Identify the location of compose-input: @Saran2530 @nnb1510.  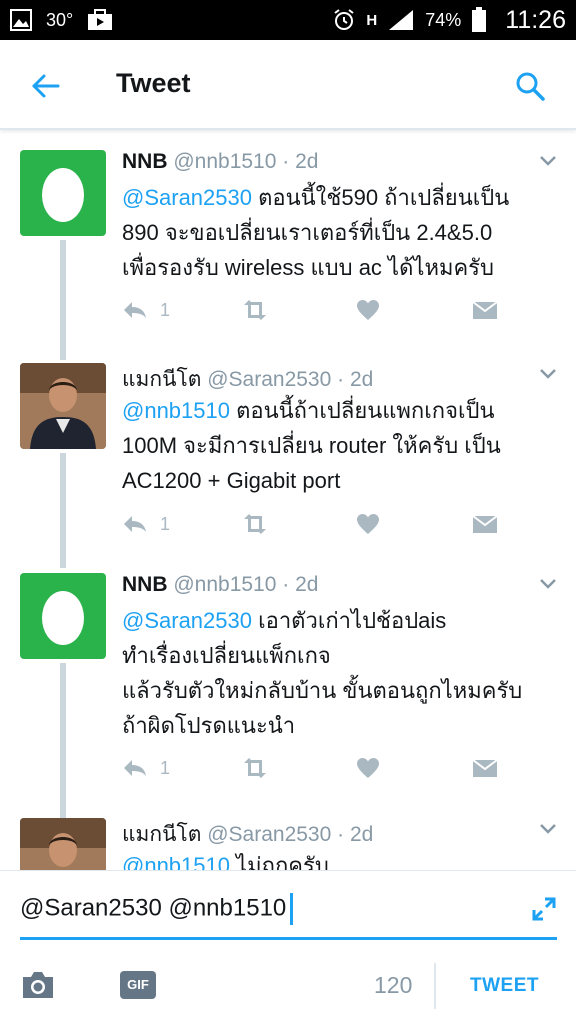
(157, 909).